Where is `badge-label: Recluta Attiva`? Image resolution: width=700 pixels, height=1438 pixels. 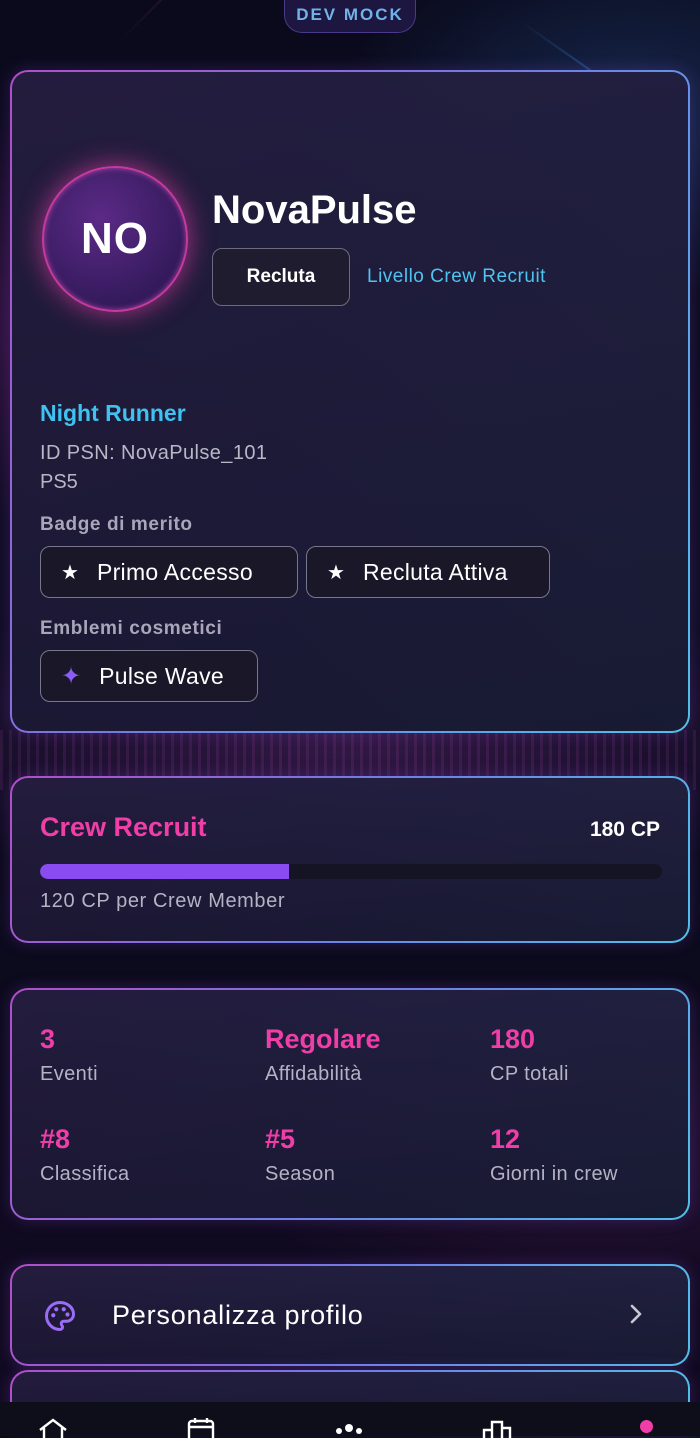
badge-label: Recluta Attiva is located at coordinates (435, 571).